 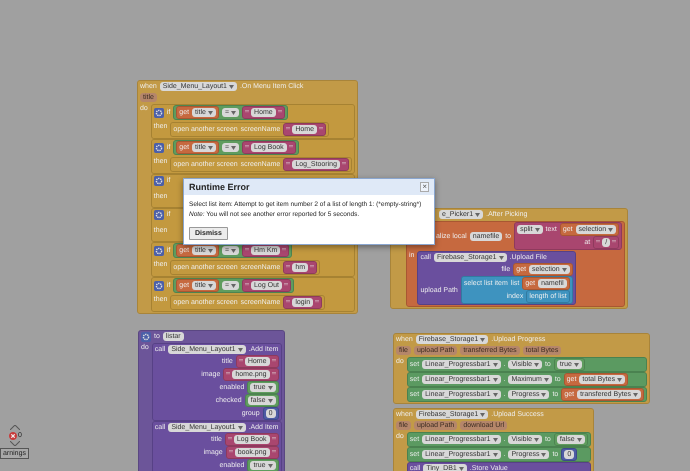 I want to click on error-icon, so click(x=13, y=436).